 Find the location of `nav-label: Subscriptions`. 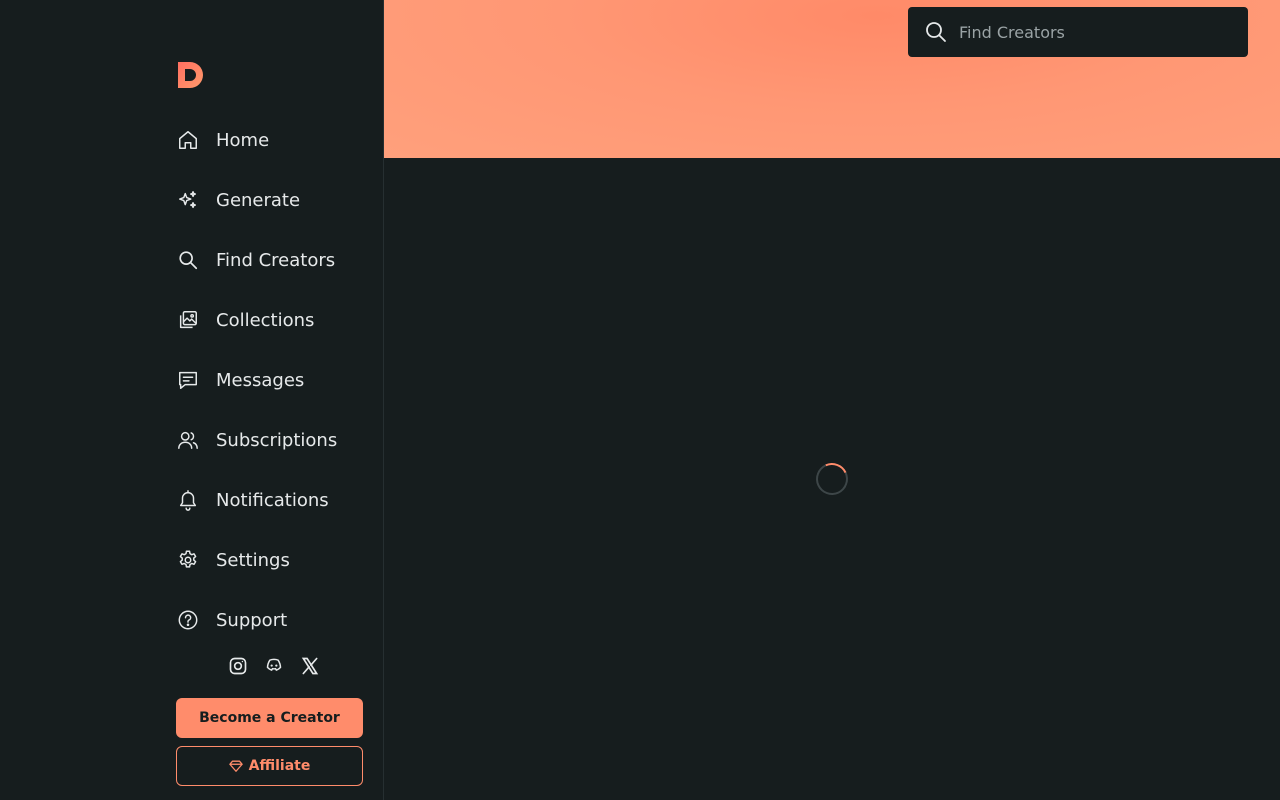

nav-label: Subscriptions is located at coordinates (277, 440).